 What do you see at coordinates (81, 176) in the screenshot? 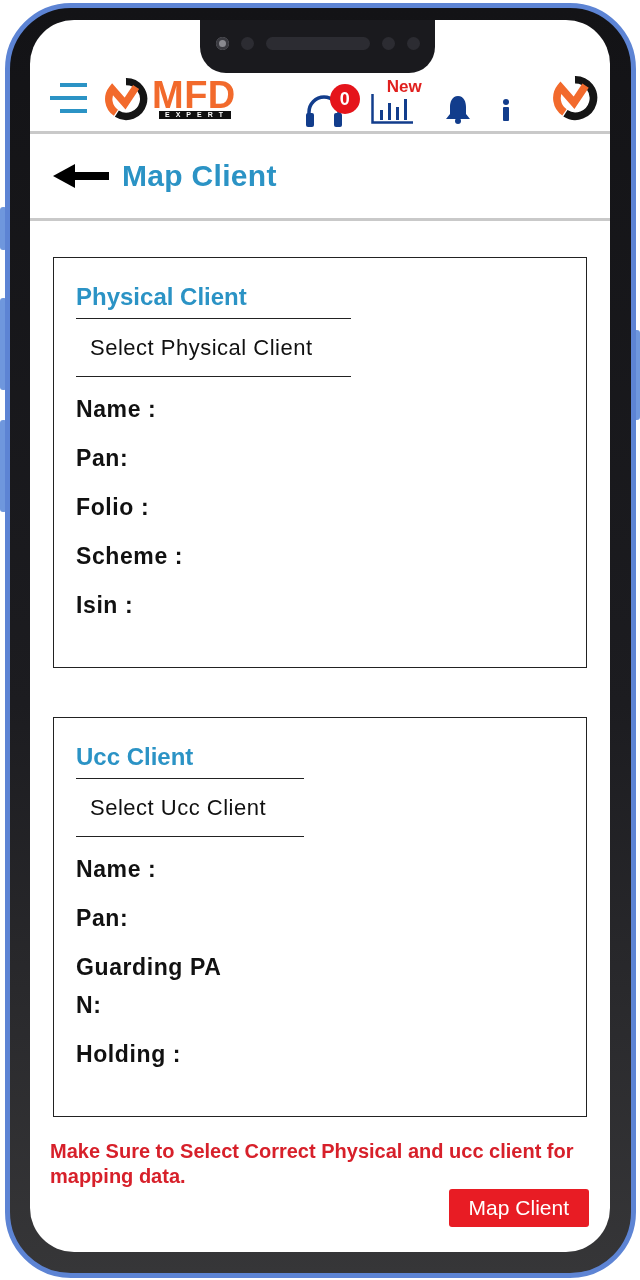
I see `back-arrow-icon` at bounding box center [81, 176].